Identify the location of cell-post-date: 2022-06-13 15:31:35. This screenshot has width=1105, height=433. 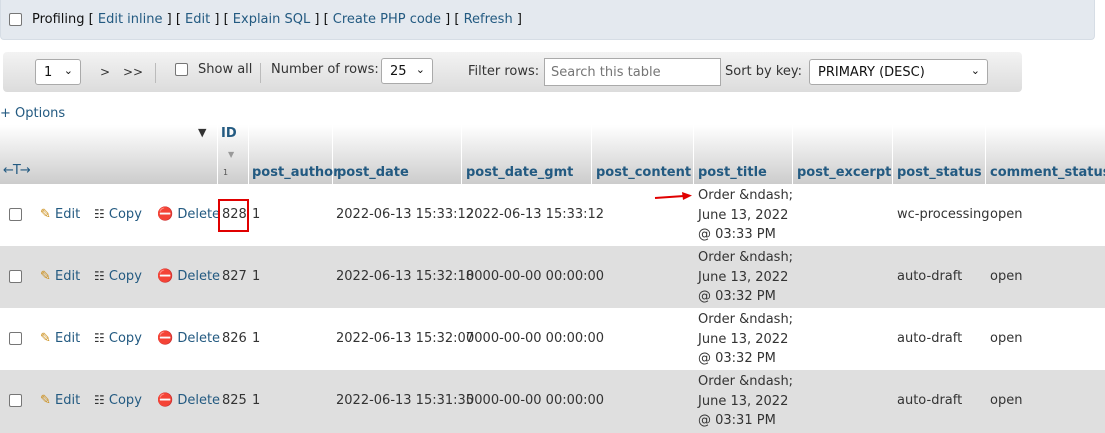
(405, 400).